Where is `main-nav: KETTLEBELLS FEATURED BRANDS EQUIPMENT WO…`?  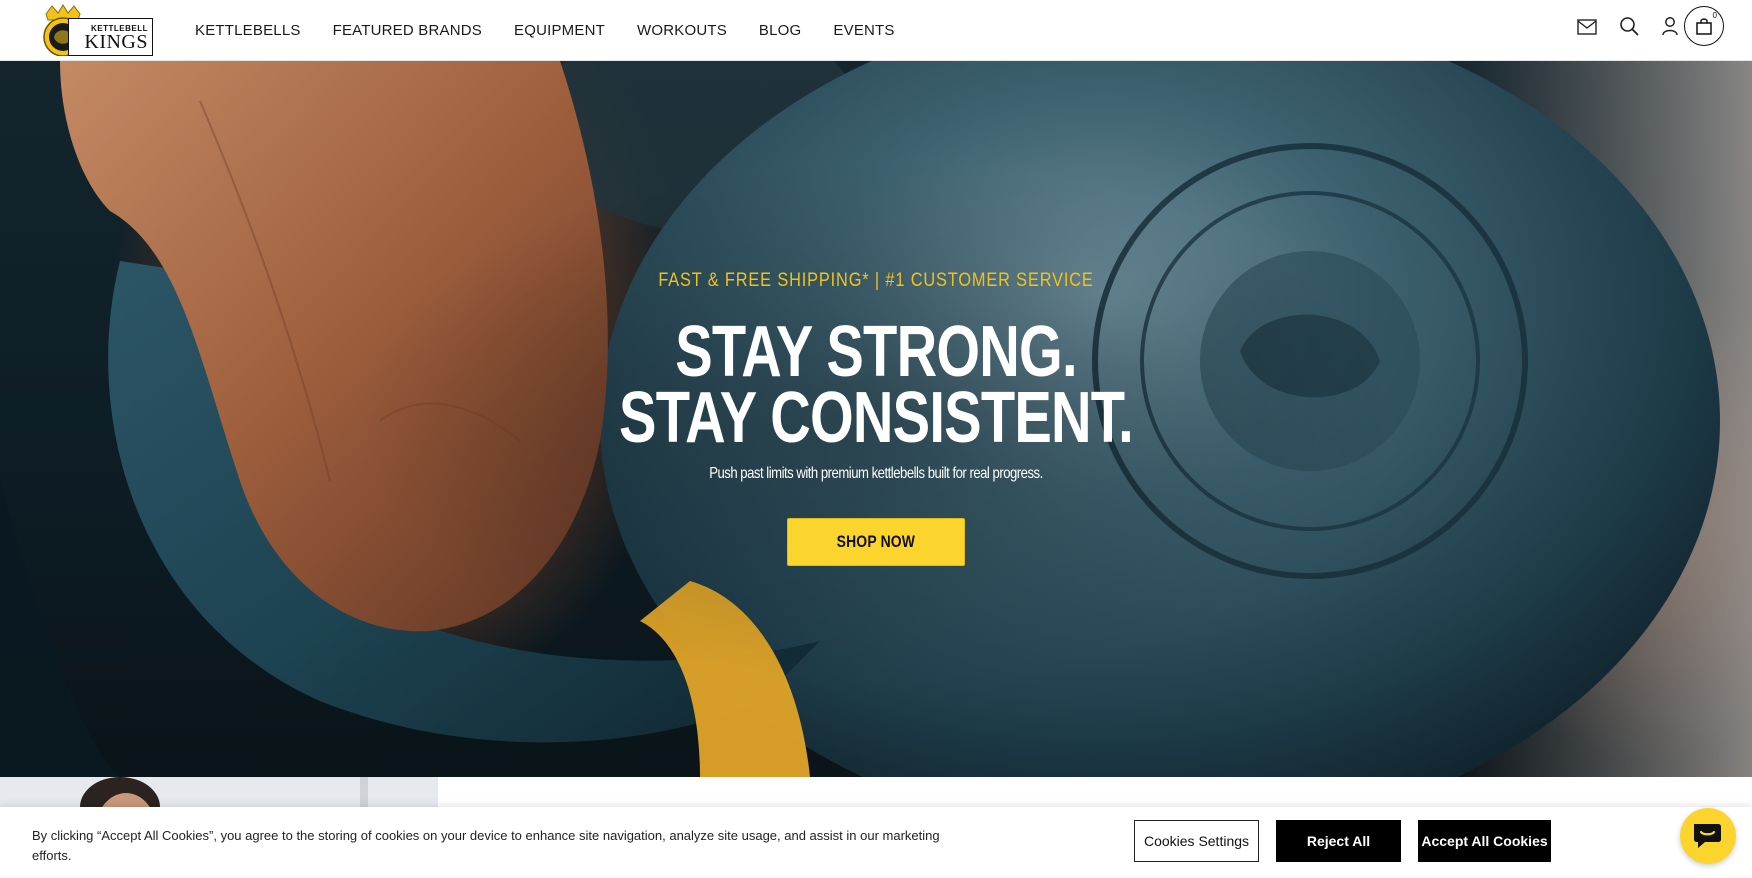 main-nav: KETTLEBELLS FEATURED BRANDS EQUIPMENT WO… is located at coordinates (561, 30).